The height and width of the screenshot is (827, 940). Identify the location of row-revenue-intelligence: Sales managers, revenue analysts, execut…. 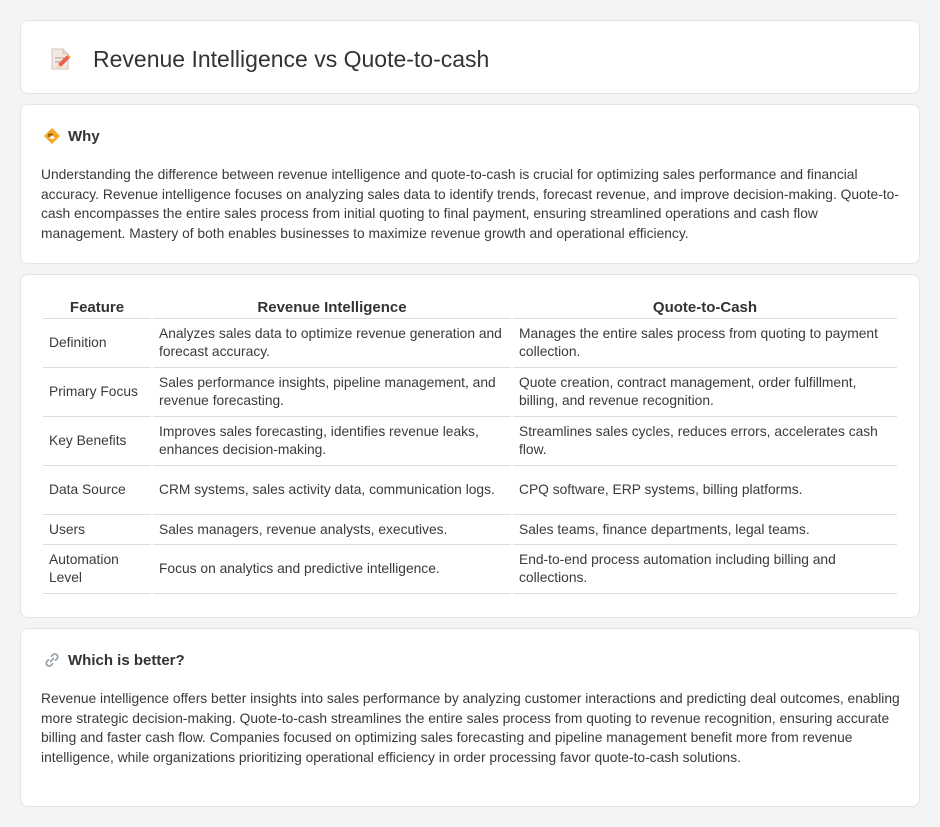
(332, 530).